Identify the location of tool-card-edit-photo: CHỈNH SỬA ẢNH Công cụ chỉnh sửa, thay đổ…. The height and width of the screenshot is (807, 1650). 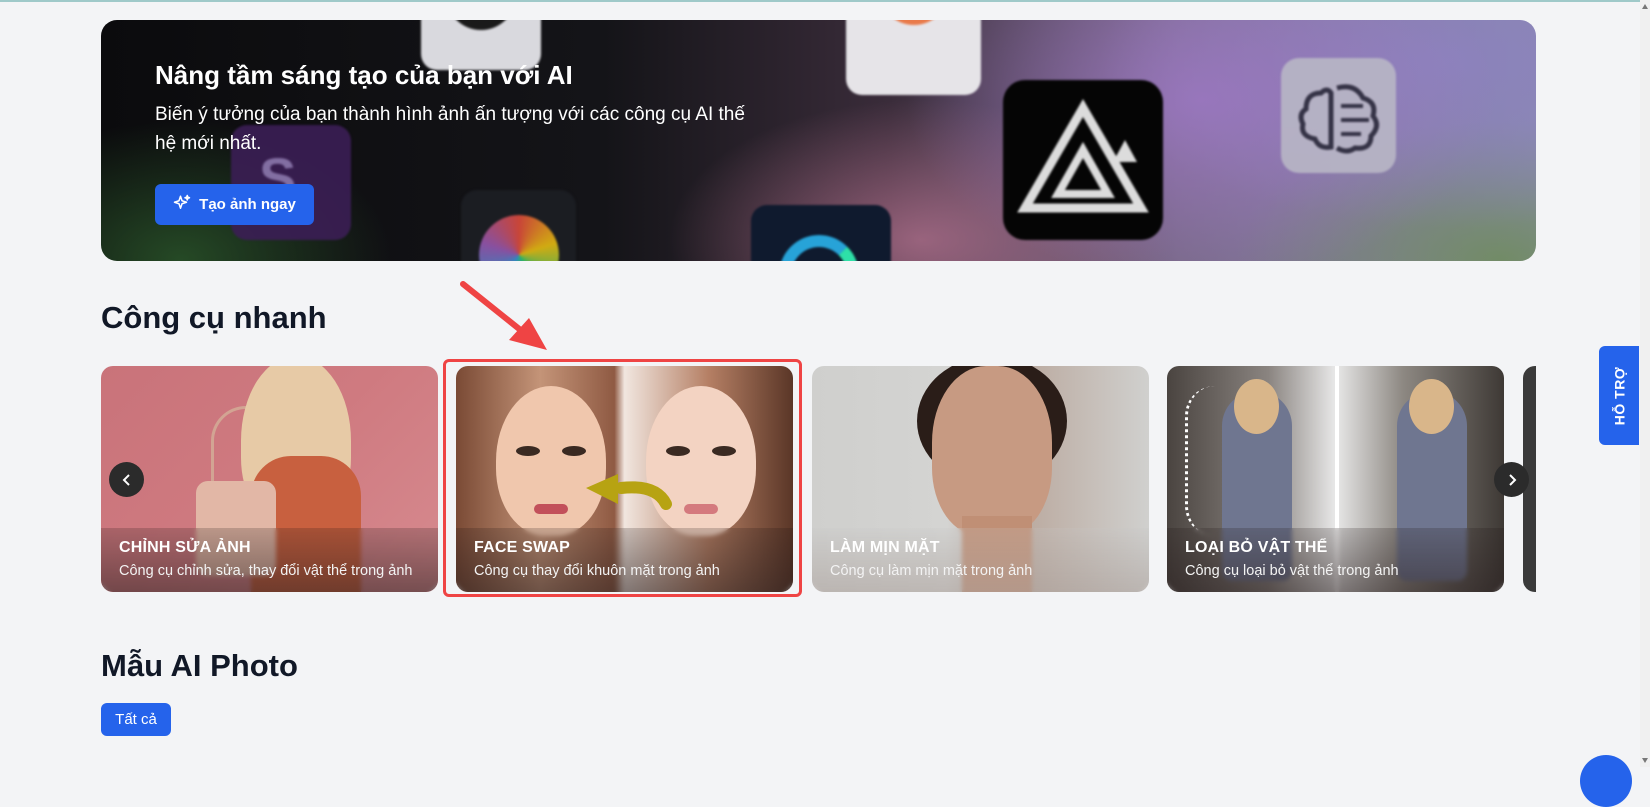
(269, 479).